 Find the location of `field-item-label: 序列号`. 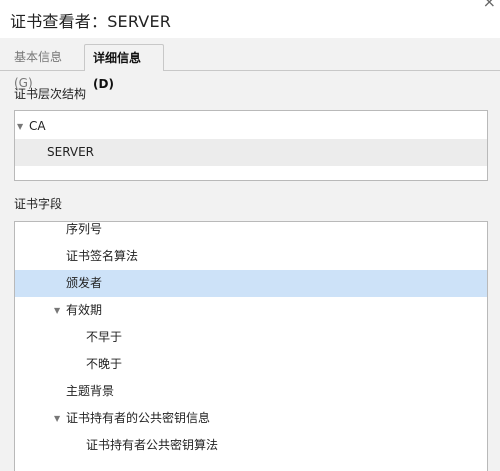

field-item-label: 序列号 is located at coordinates (84, 229).